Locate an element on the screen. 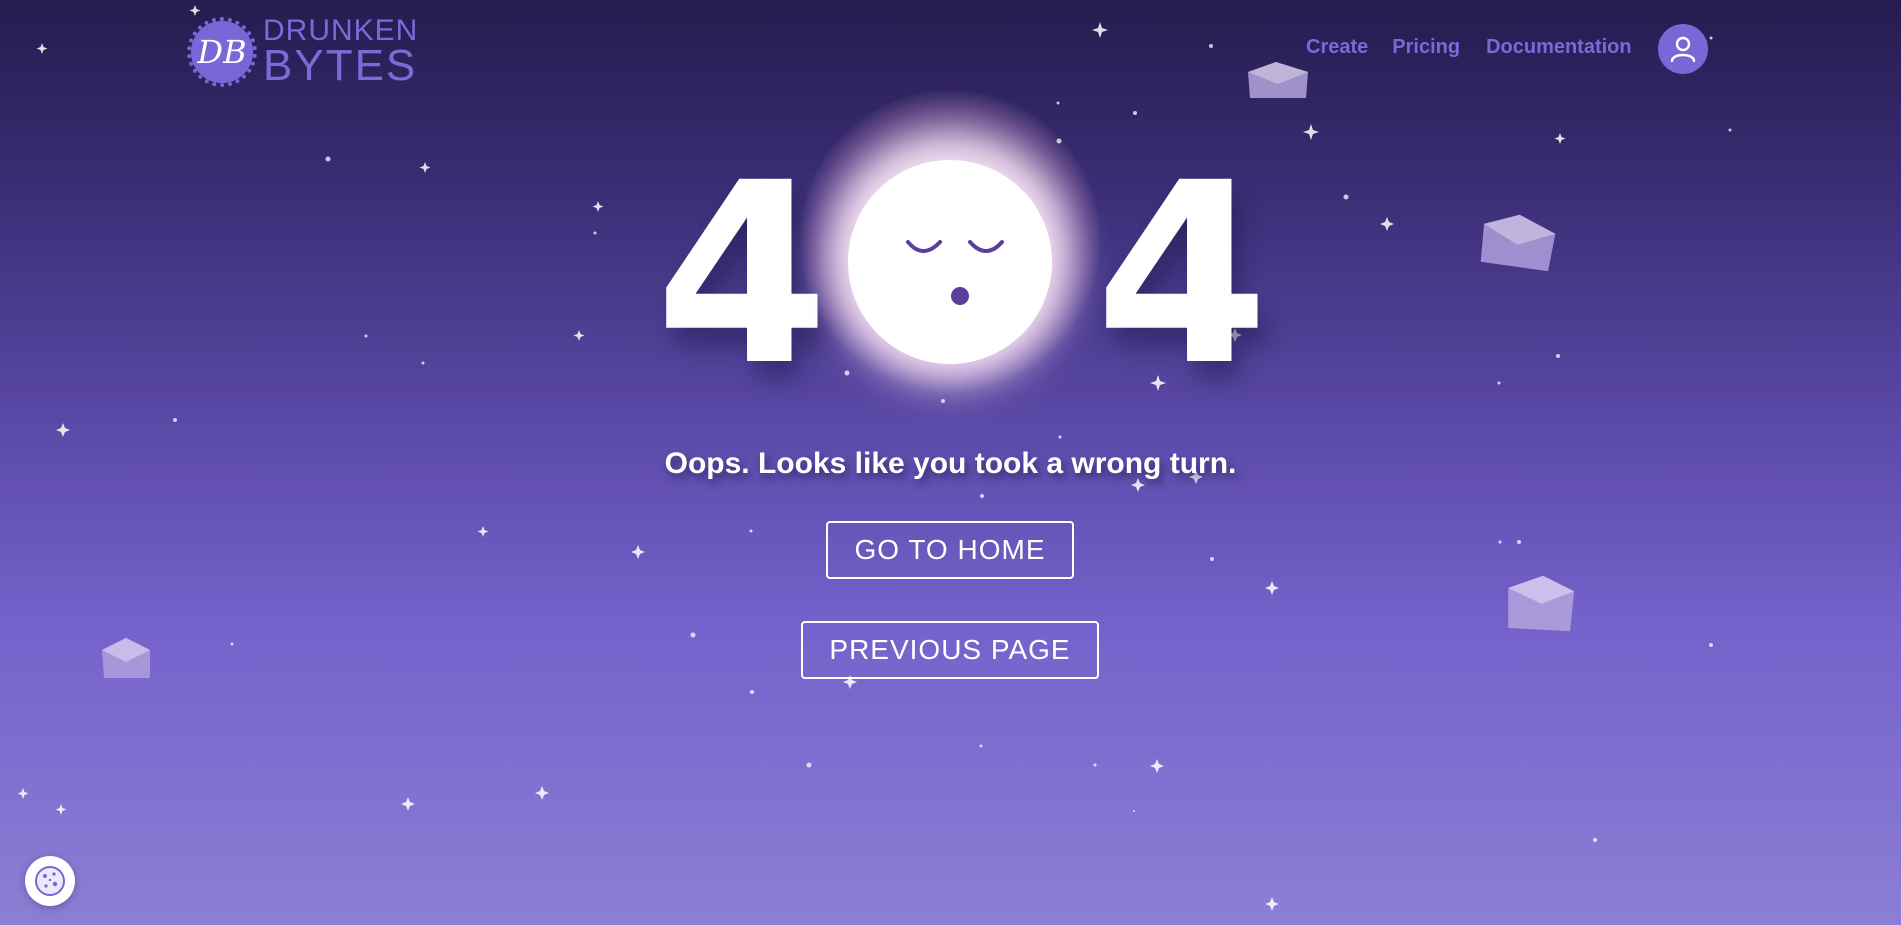 This screenshot has height=925, width=1901. brand-logo: DB DRUNKEN BYTES is located at coordinates (302, 52).